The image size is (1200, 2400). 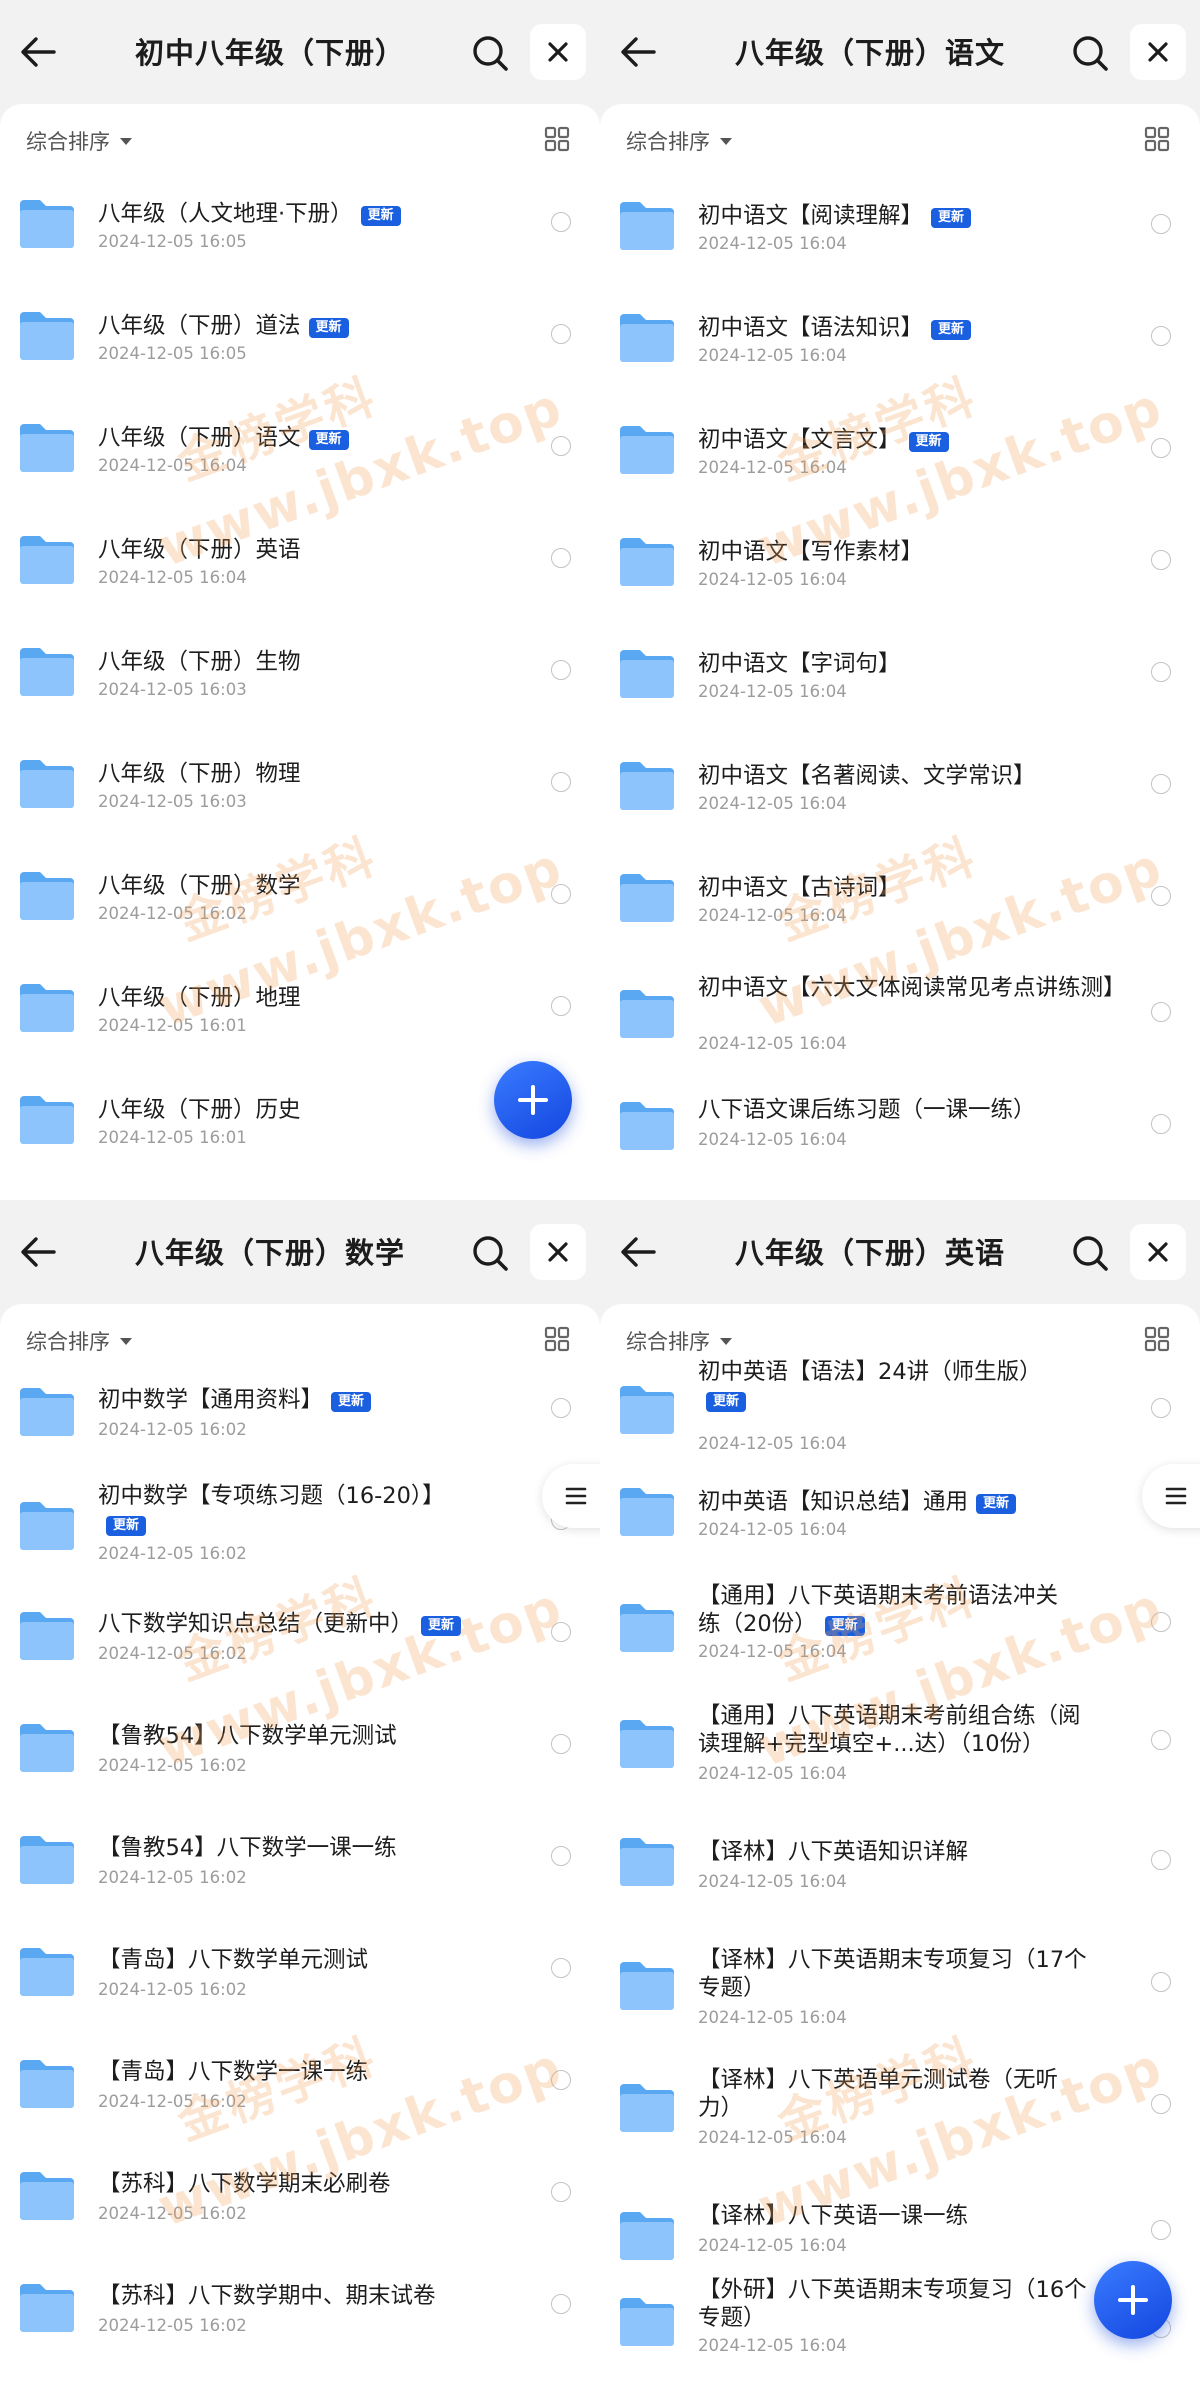 What do you see at coordinates (300, 1020) in the screenshot?
I see `list-item: 八年级（下册）地理 2024-12-05 16:01` at bounding box center [300, 1020].